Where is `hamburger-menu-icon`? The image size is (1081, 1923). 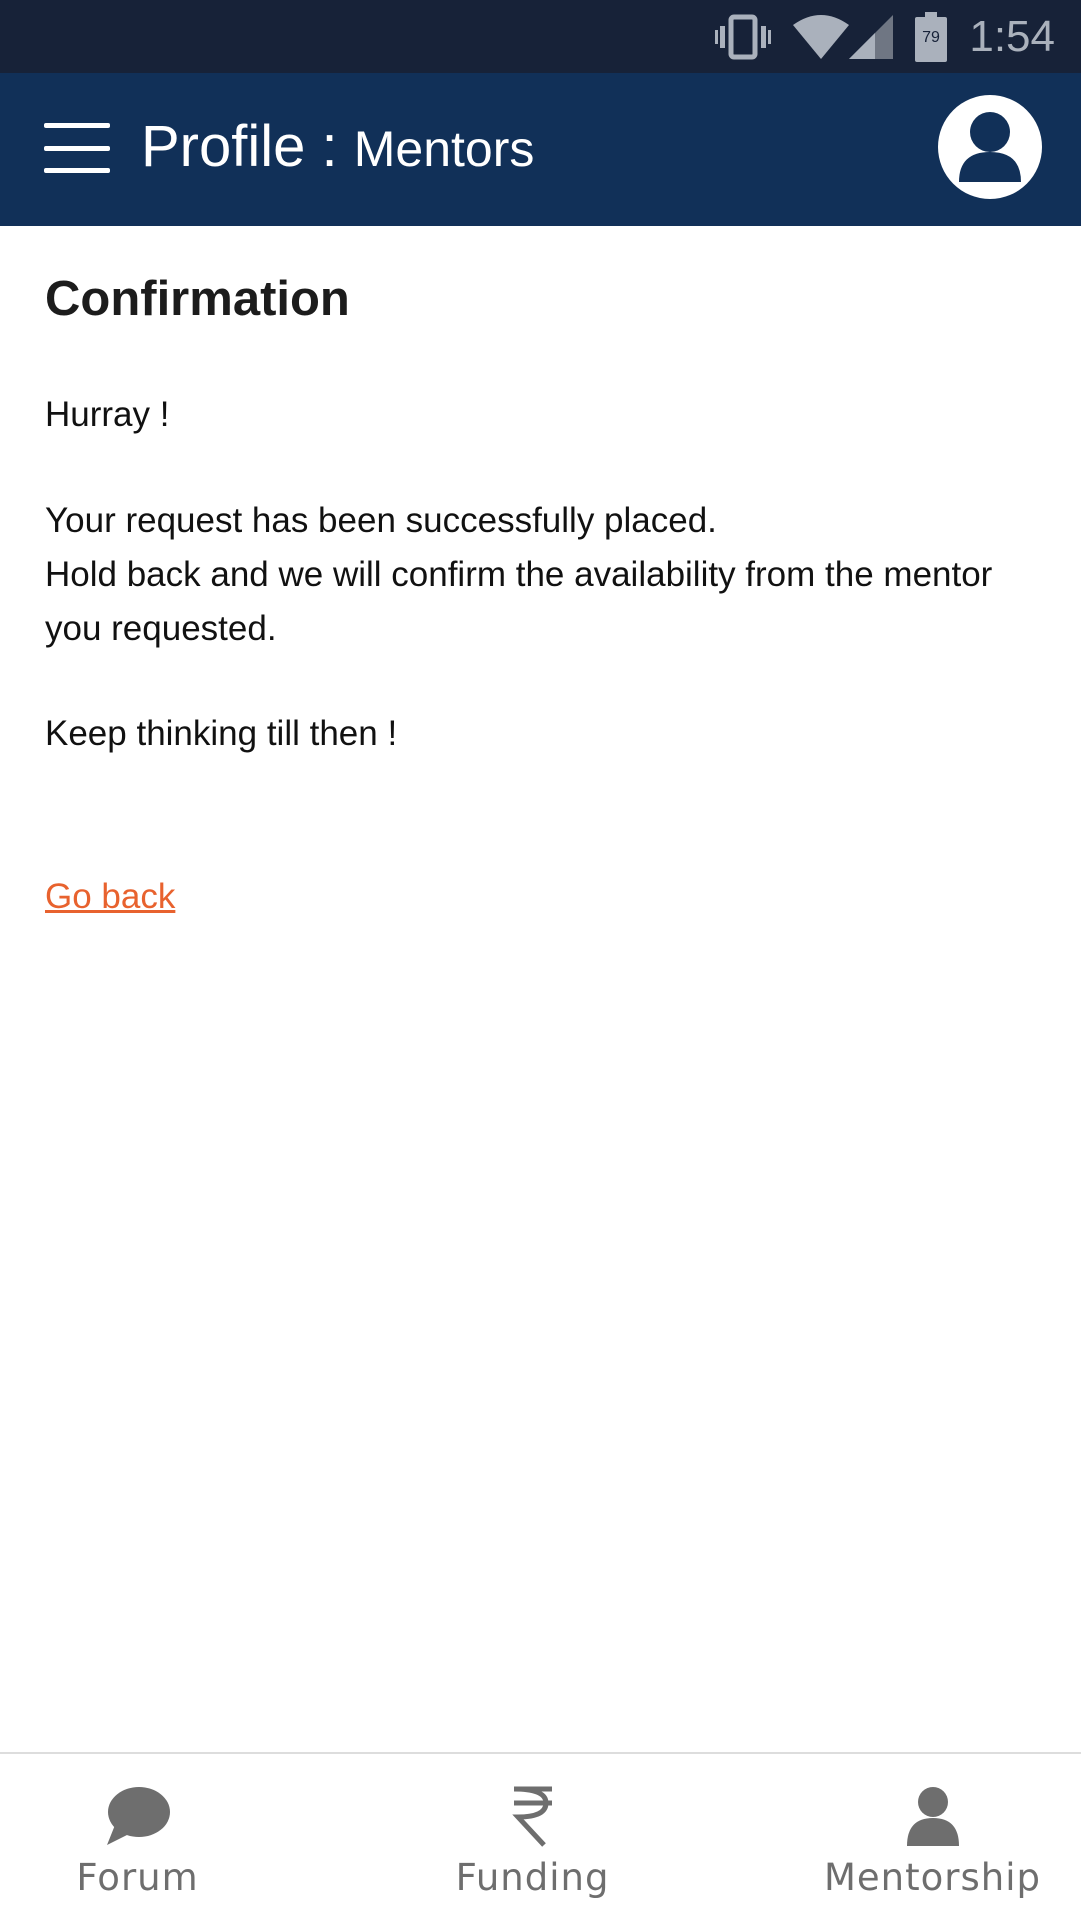 hamburger-menu-icon is located at coordinates (77, 148).